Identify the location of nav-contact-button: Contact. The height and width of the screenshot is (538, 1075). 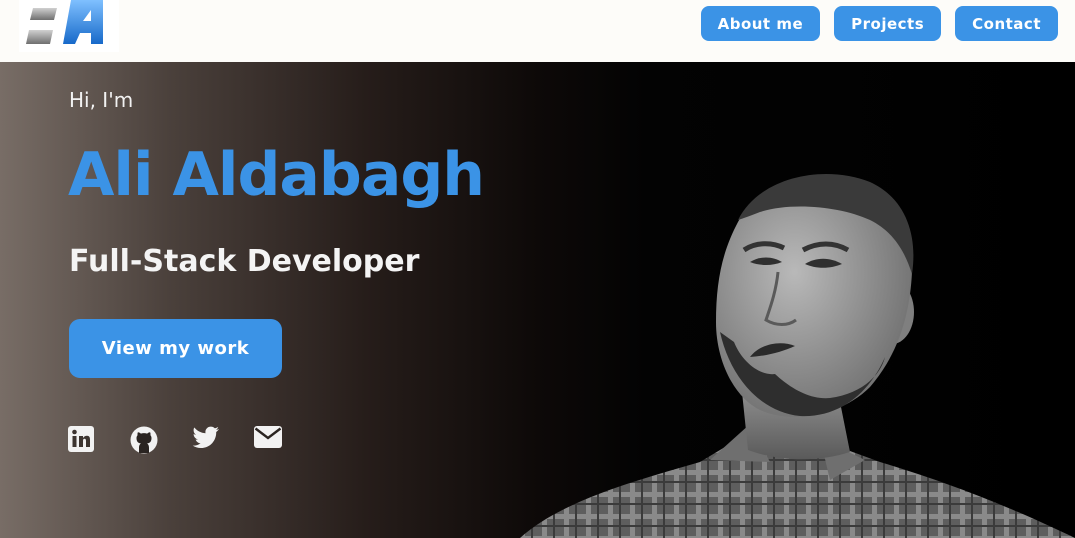
(1006, 23).